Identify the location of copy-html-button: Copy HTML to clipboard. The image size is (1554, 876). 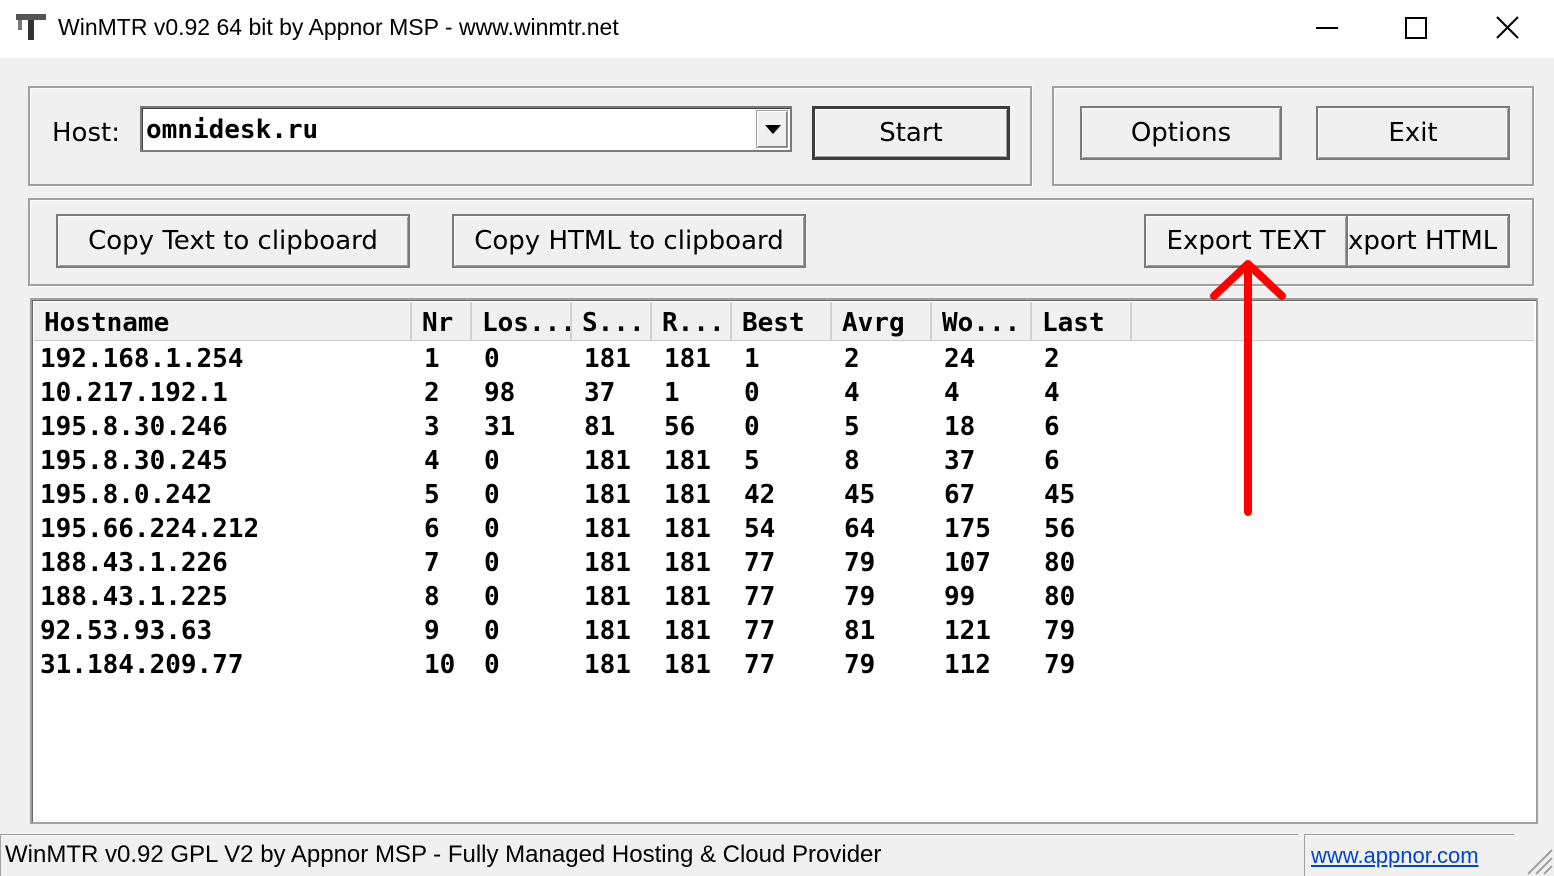
(629, 241).